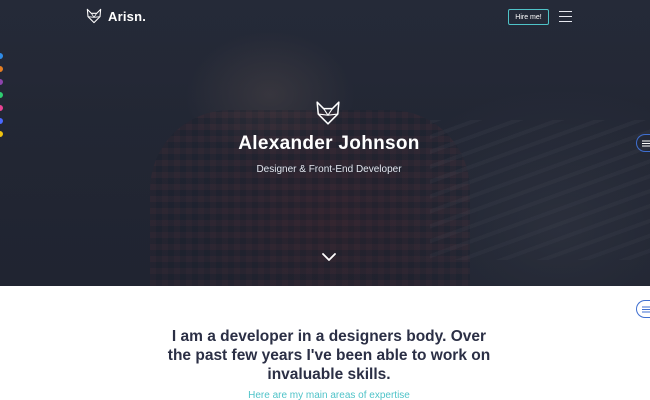  I want to click on brand-name: Arisn., so click(127, 16).